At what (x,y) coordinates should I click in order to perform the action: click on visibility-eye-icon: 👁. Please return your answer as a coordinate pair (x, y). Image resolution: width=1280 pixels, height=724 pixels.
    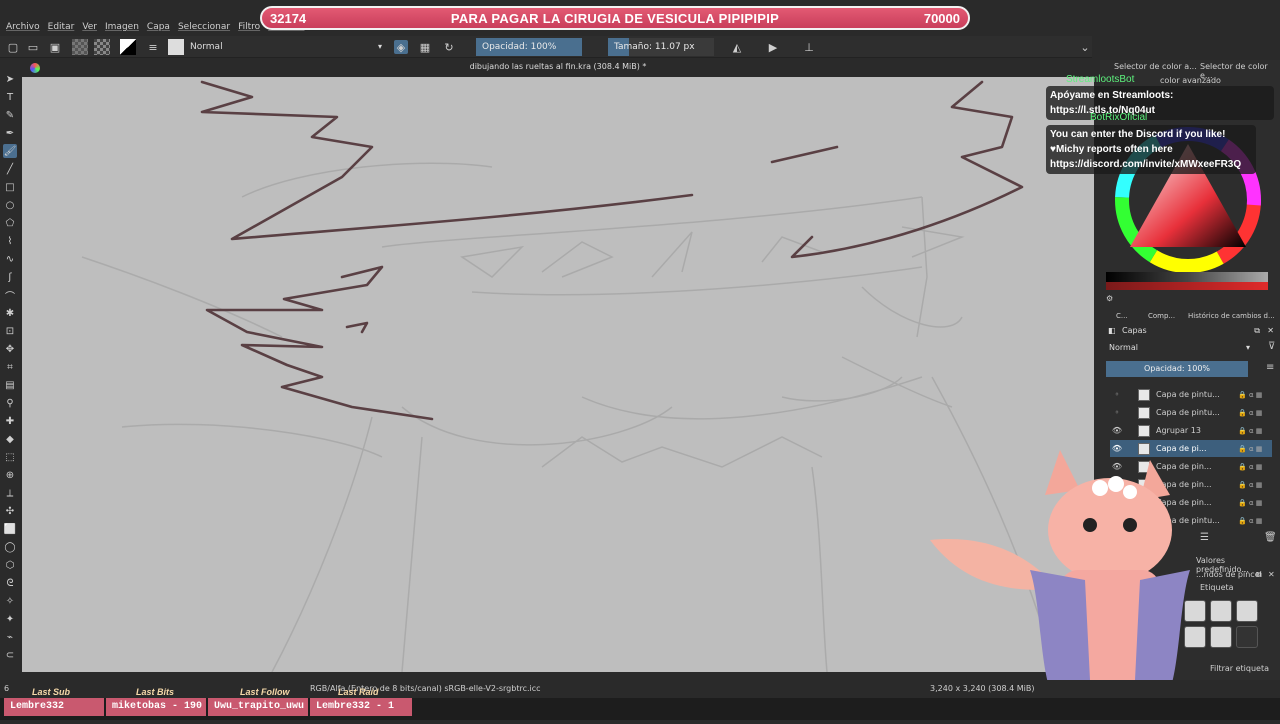
    Looking at the image, I should click on (1117, 430).